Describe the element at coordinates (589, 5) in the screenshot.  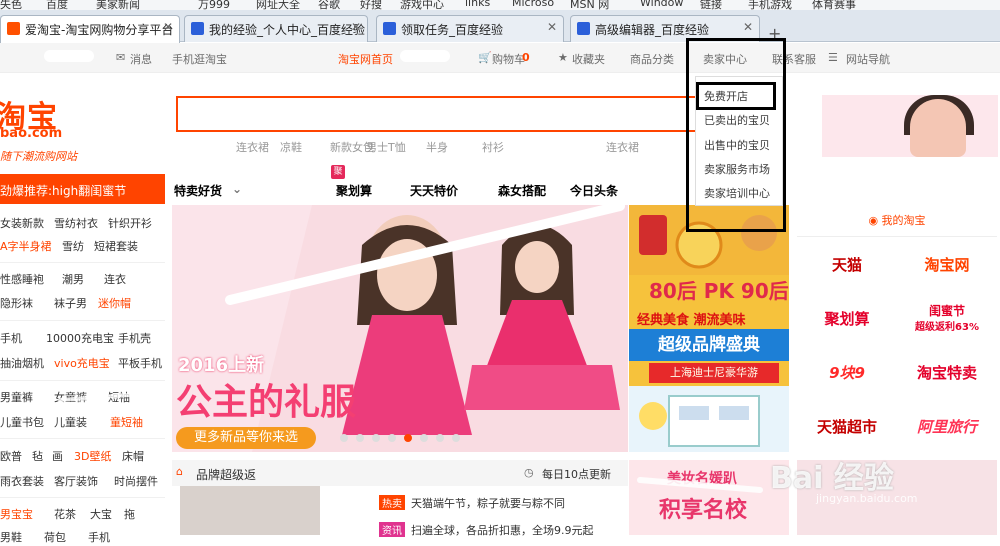
I see `bookmark-item: MSN 网` at that location.